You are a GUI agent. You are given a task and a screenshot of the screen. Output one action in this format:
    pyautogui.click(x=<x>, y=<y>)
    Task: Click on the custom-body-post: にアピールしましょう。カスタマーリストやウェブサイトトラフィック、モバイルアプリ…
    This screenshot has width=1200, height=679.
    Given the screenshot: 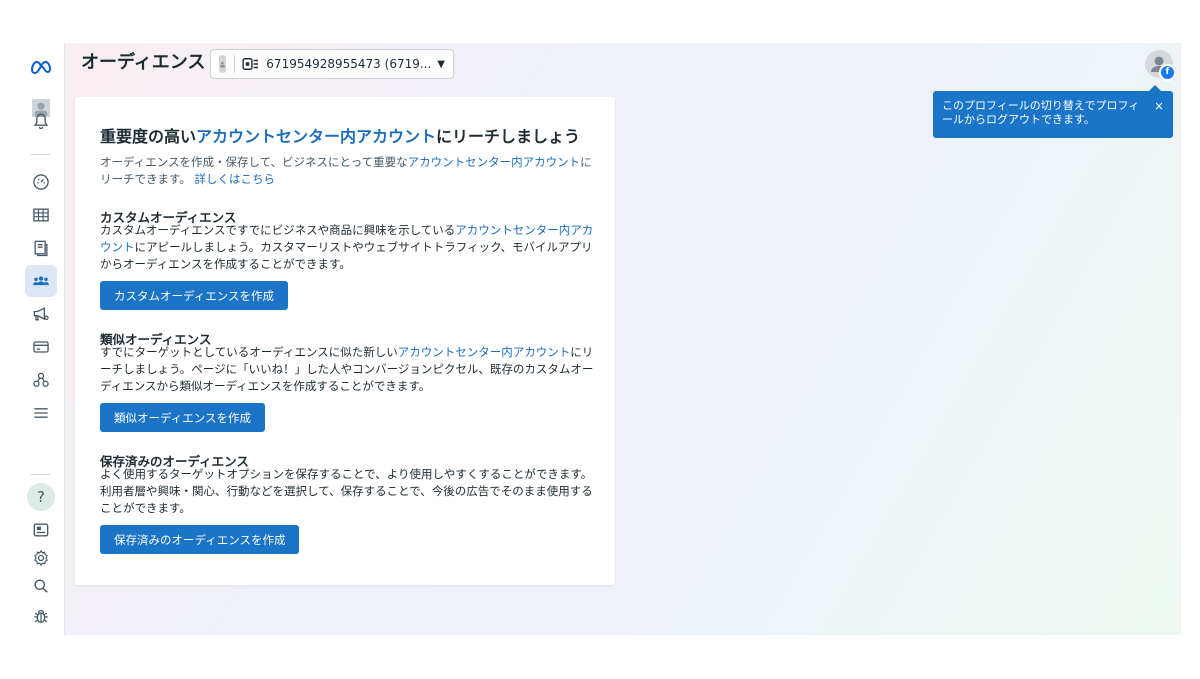 What is the action you would take?
    pyautogui.click(x=346, y=255)
    